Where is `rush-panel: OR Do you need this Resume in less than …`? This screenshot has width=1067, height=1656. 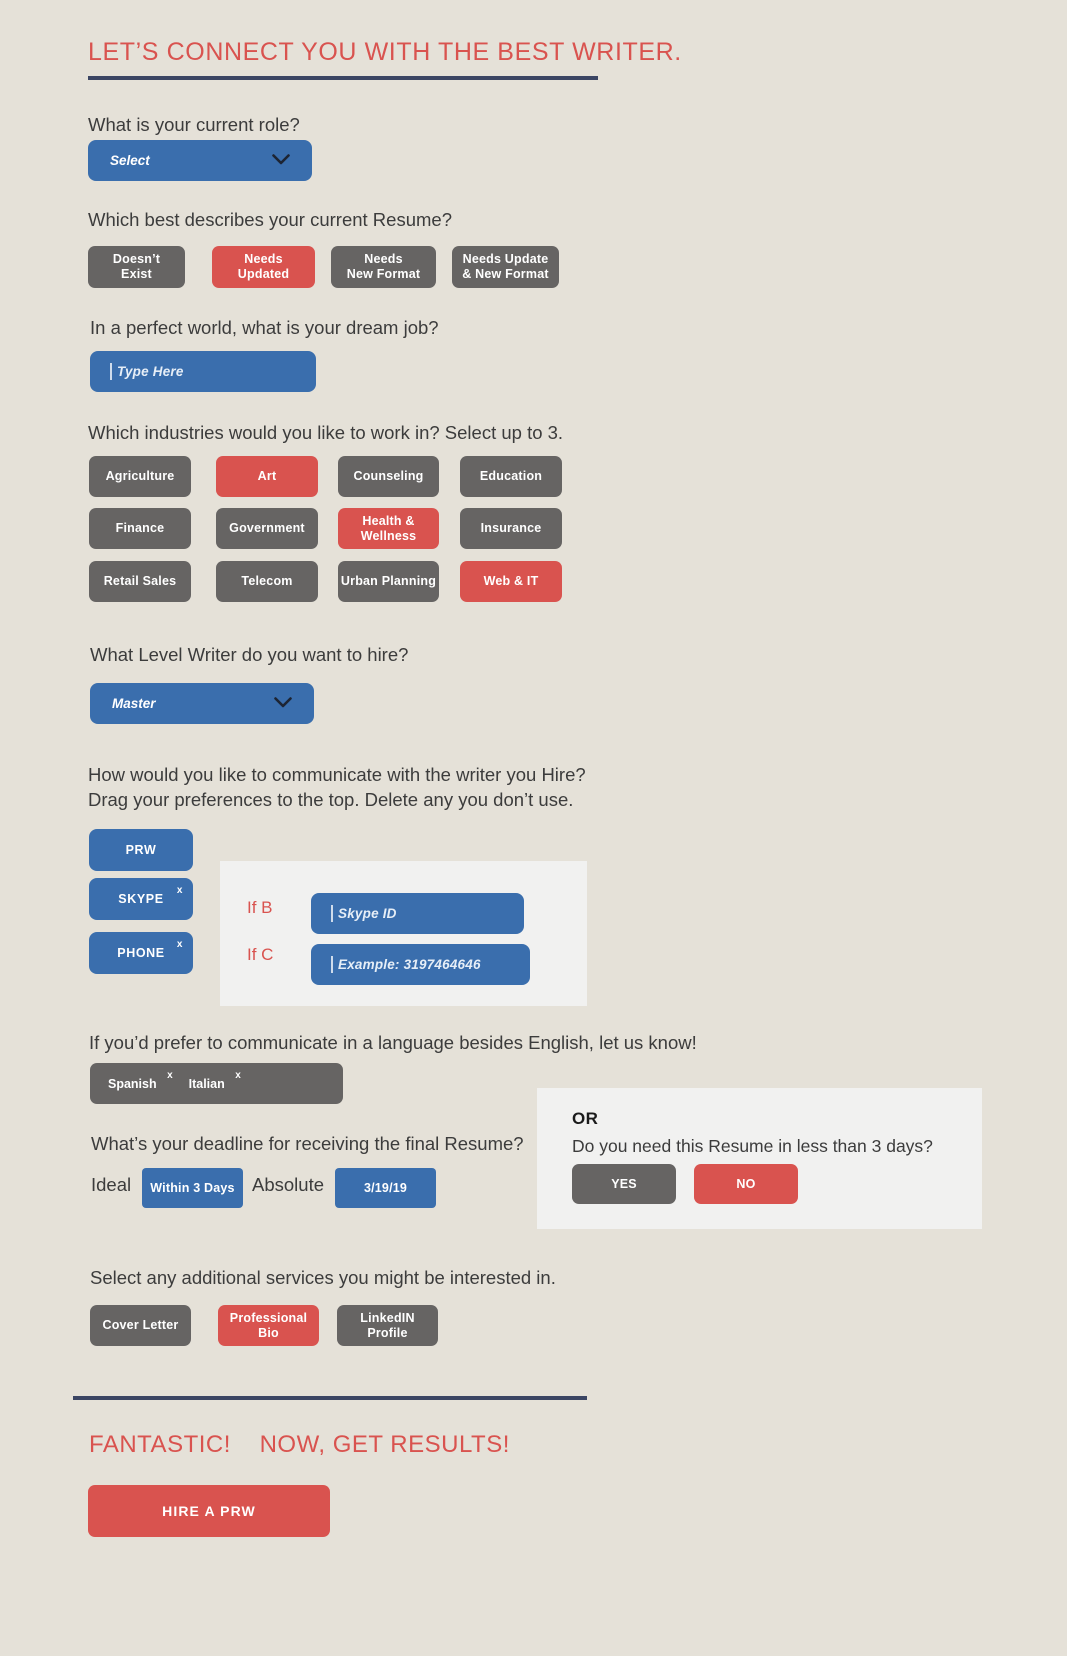
rush-panel: OR Do you need this Resume in less than … is located at coordinates (759, 1158).